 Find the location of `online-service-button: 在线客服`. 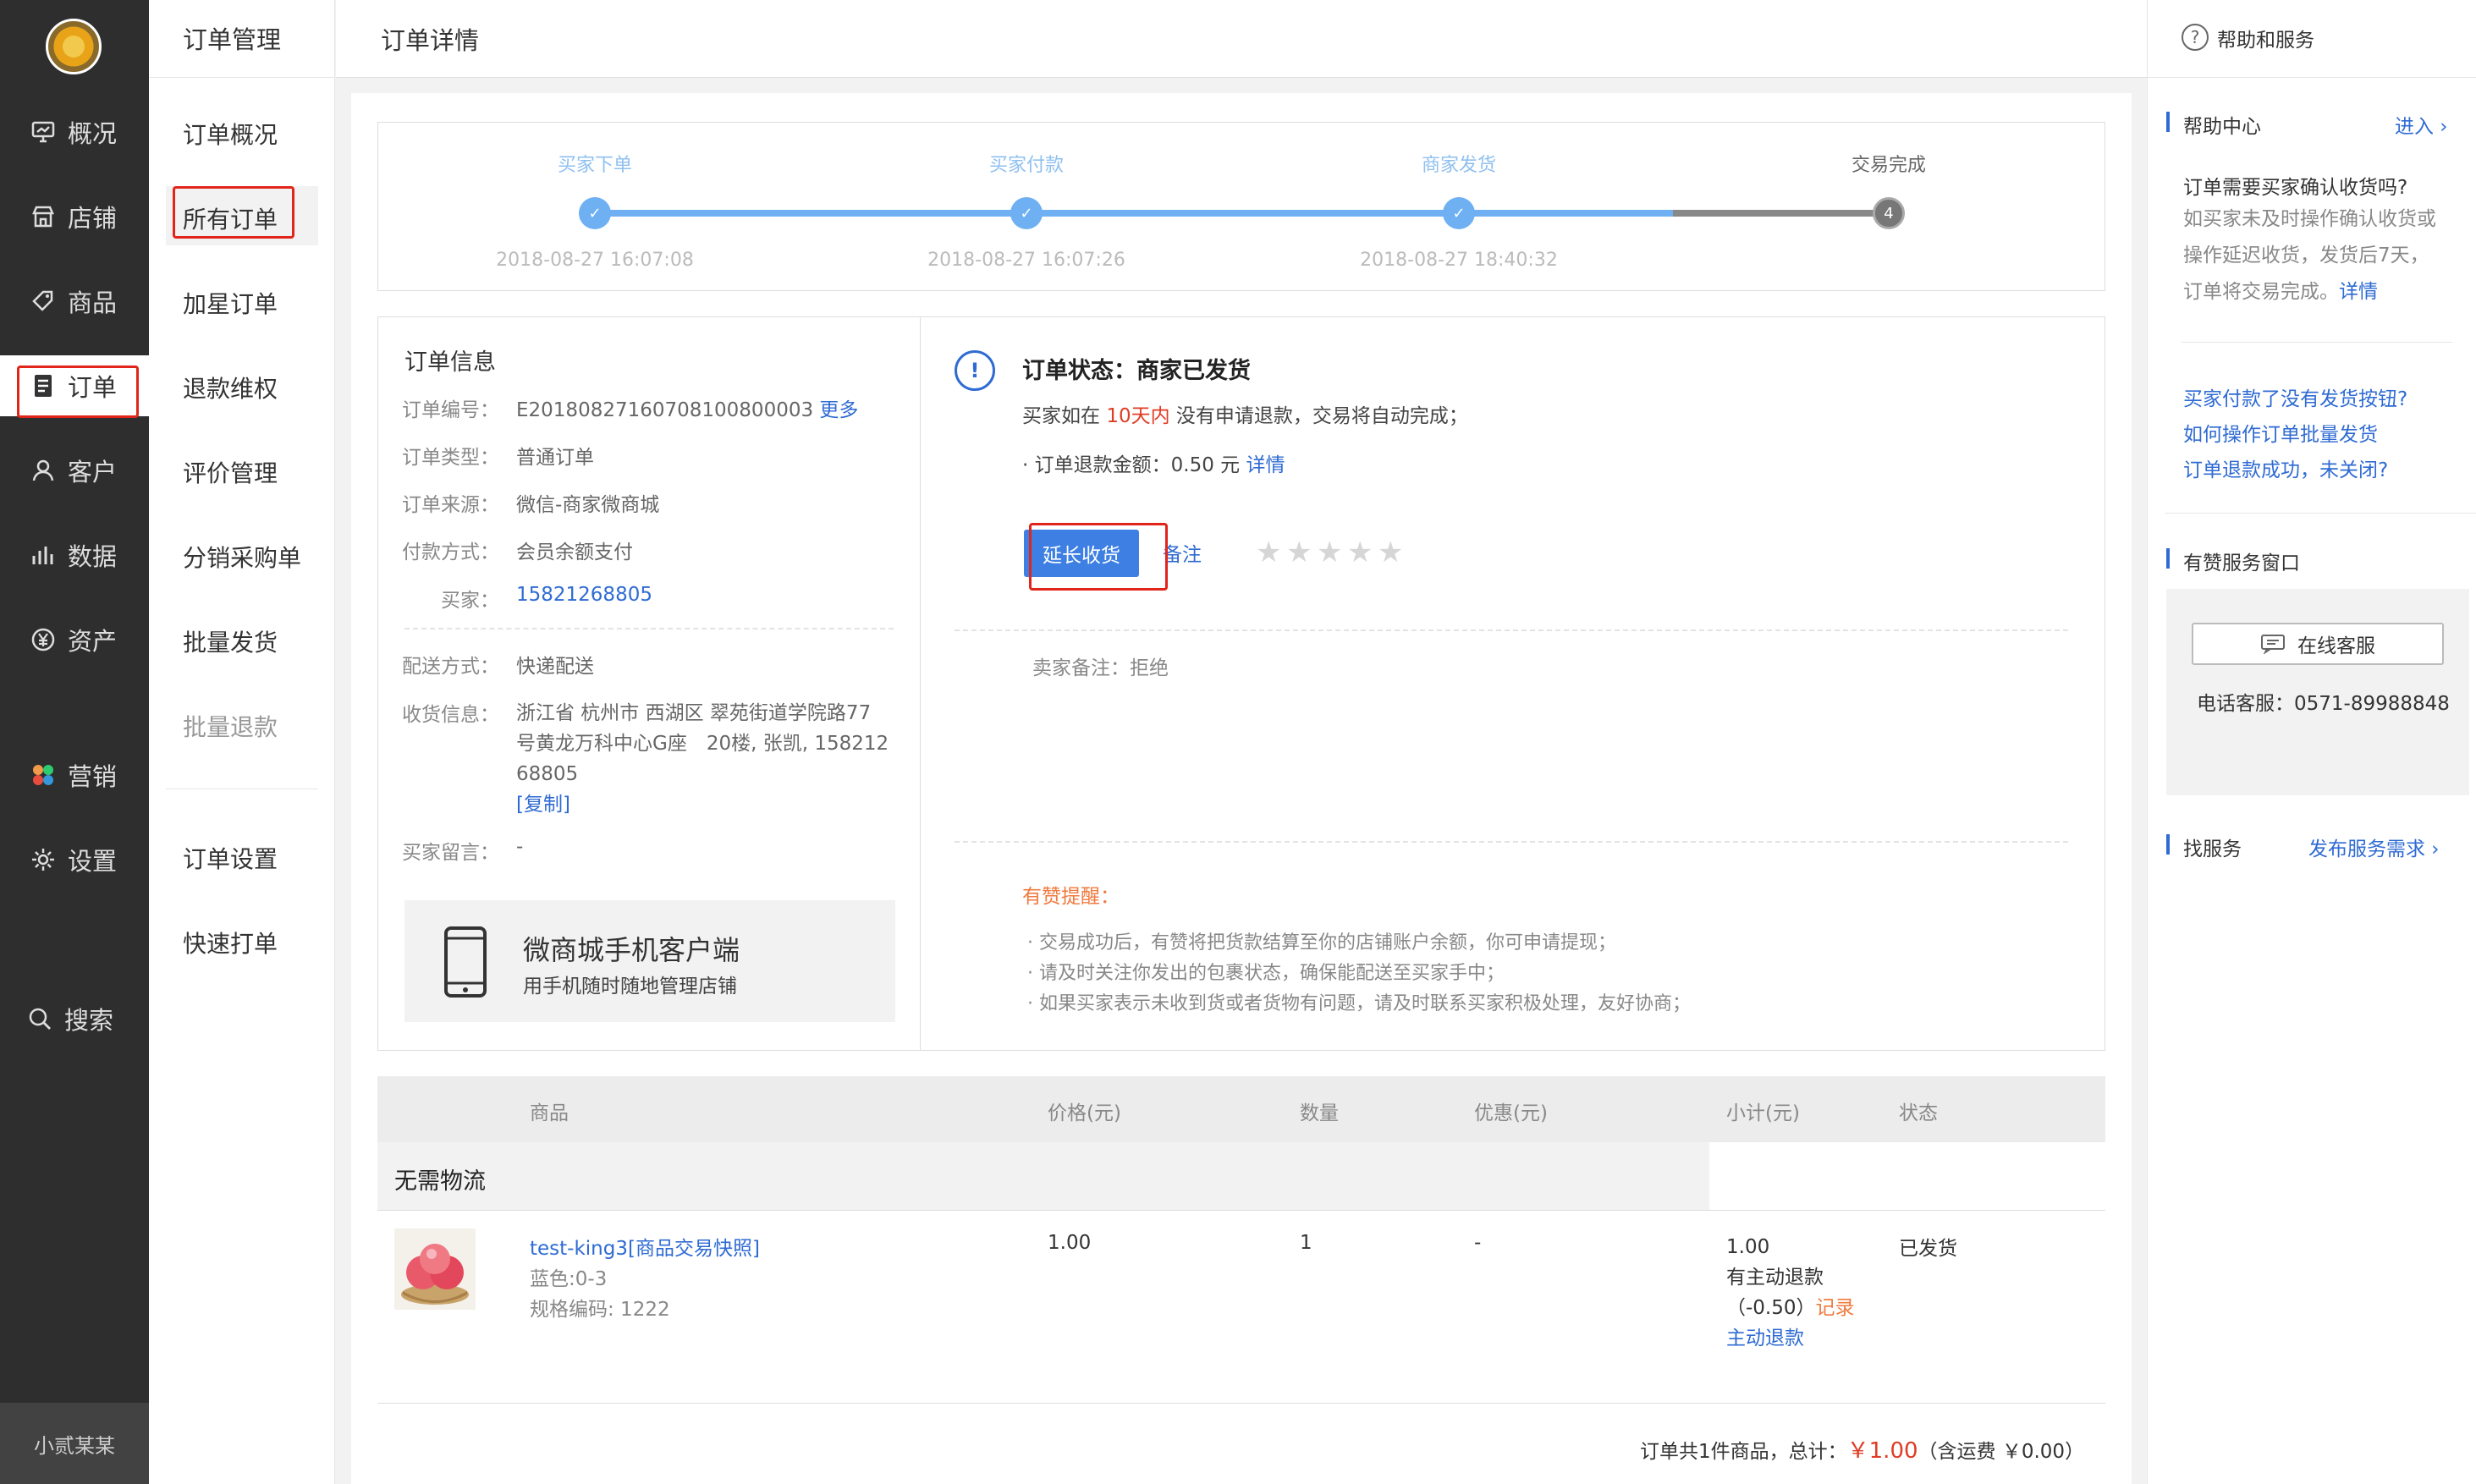

online-service-button: 在线客服 is located at coordinates (2318, 644).